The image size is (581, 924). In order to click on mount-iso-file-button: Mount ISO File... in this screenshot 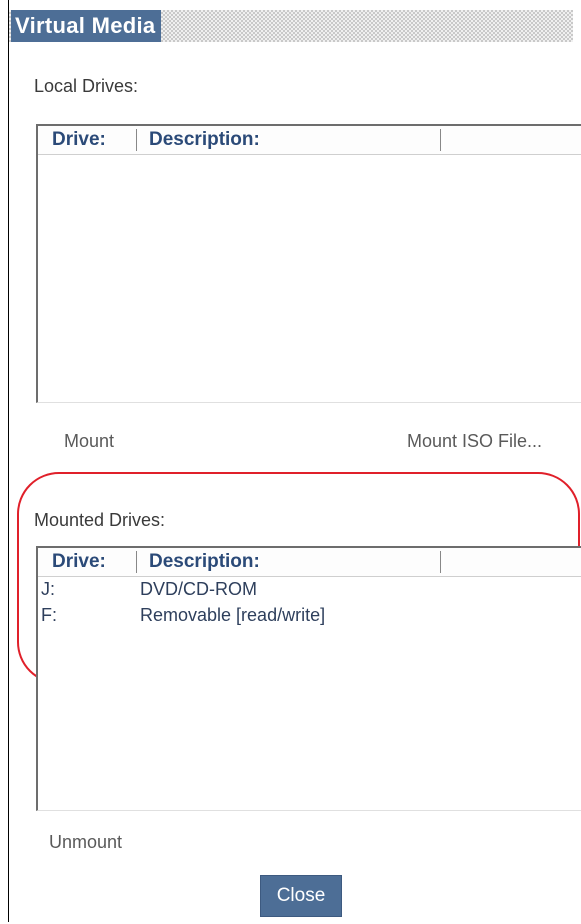, I will do `click(474, 441)`.